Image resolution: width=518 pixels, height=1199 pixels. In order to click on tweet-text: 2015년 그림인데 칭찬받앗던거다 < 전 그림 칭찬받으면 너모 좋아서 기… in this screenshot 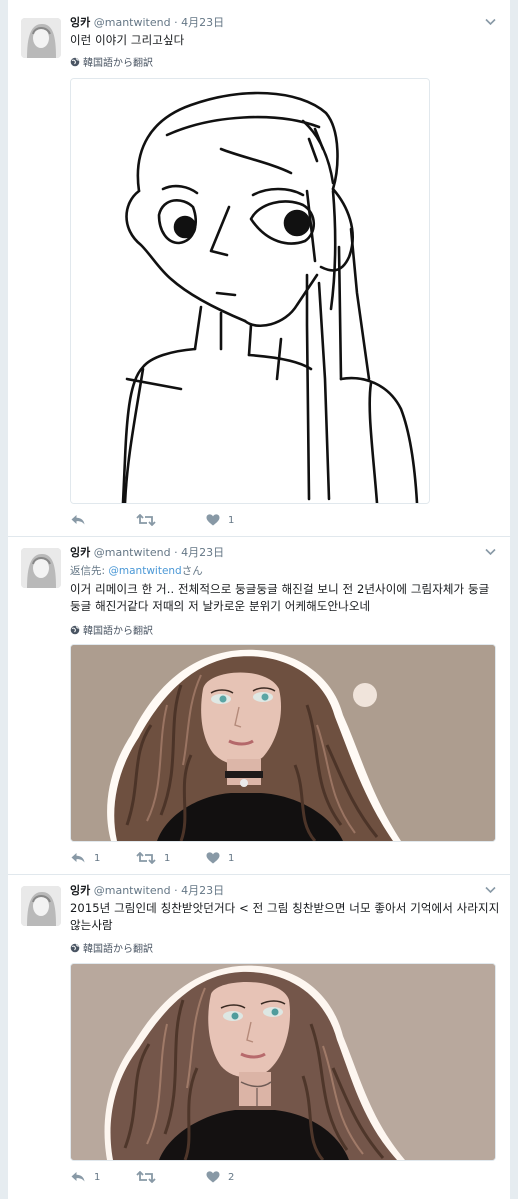, I will do `click(285, 916)`.